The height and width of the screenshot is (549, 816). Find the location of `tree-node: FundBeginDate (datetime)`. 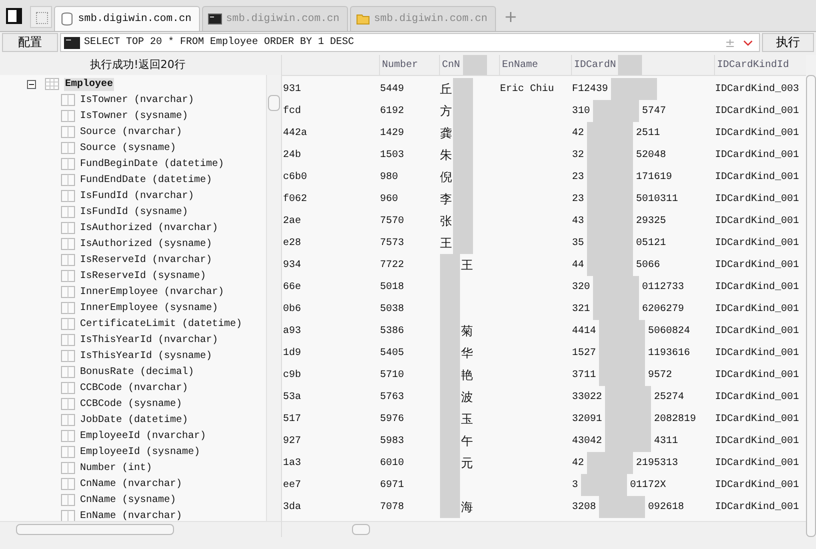

tree-node: FundBeginDate (datetime) is located at coordinates (152, 164).